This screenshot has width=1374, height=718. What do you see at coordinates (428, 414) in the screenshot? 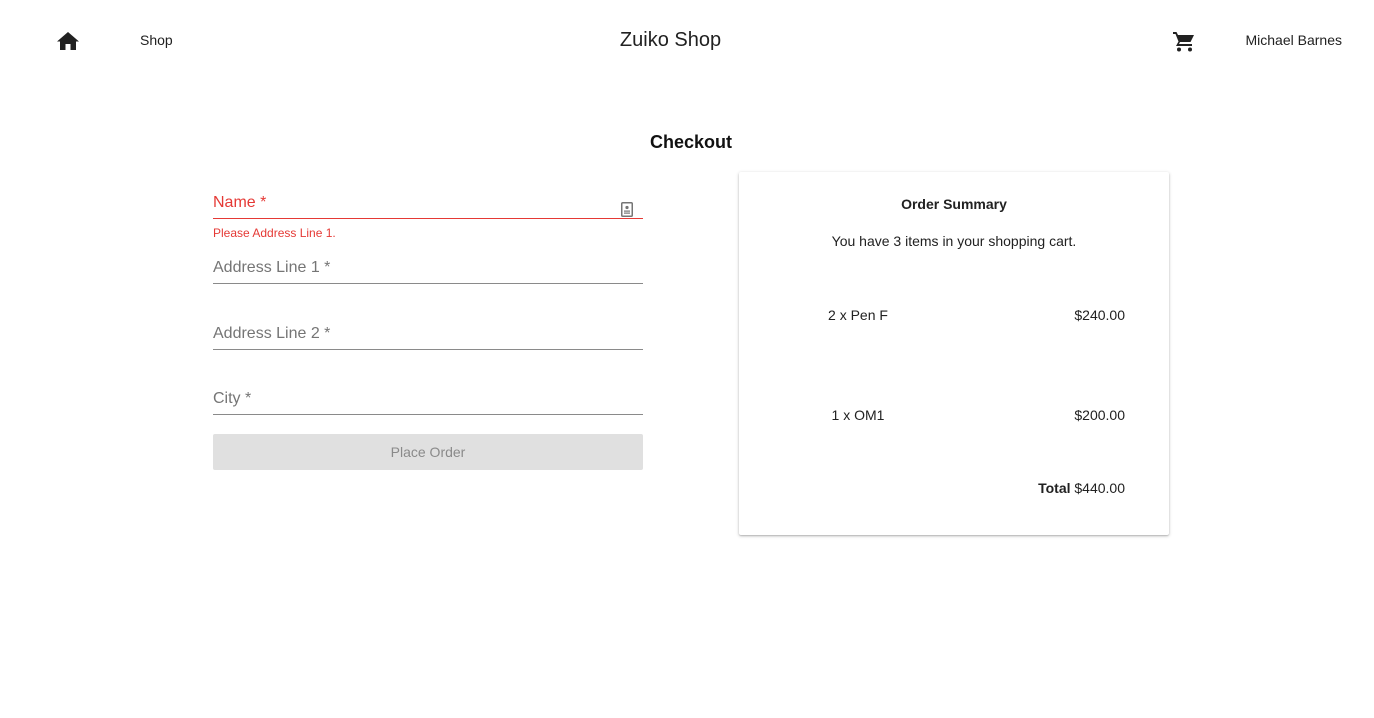
I see `city-underline` at bounding box center [428, 414].